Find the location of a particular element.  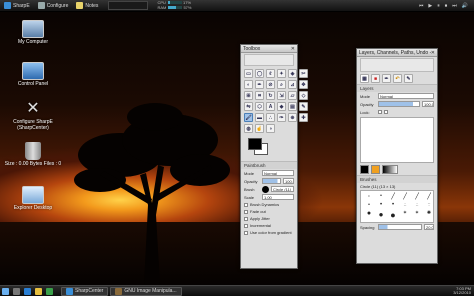

scissors-tool-icon: ✂ is located at coordinates (303, 73).